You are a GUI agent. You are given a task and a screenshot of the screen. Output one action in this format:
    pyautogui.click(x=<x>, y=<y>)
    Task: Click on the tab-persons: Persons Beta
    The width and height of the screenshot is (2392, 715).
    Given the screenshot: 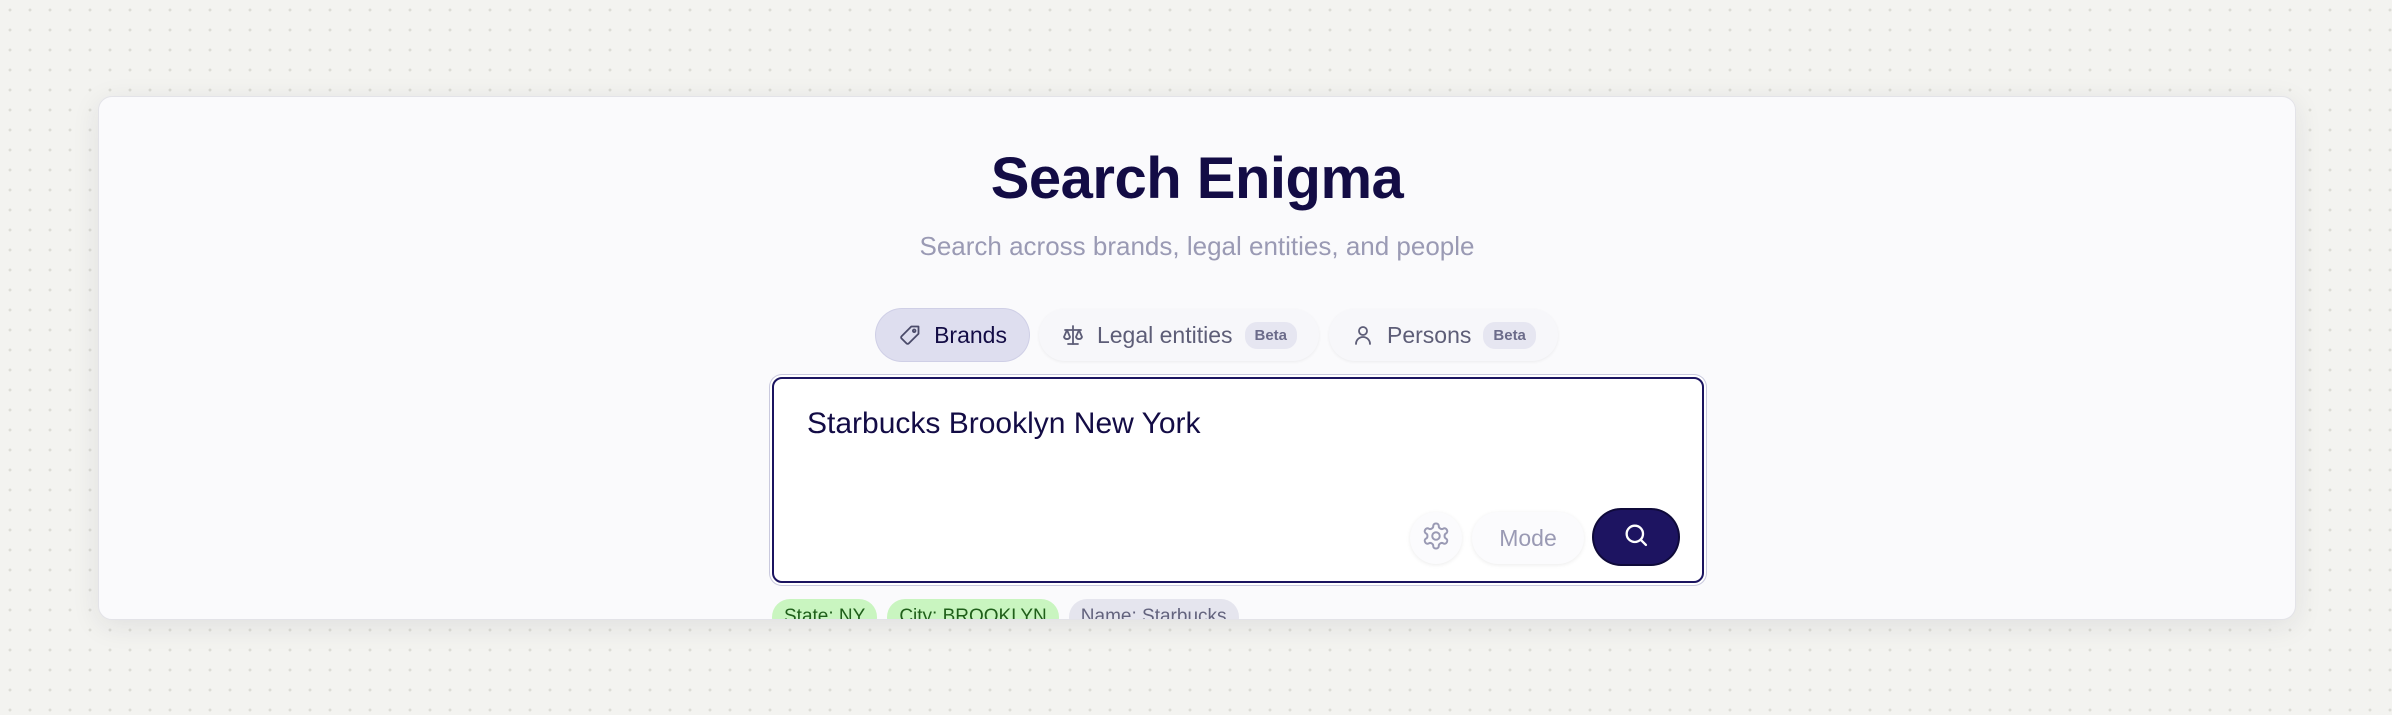 What is the action you would take?
    pyautogui.click(x=1443, y=335)
    